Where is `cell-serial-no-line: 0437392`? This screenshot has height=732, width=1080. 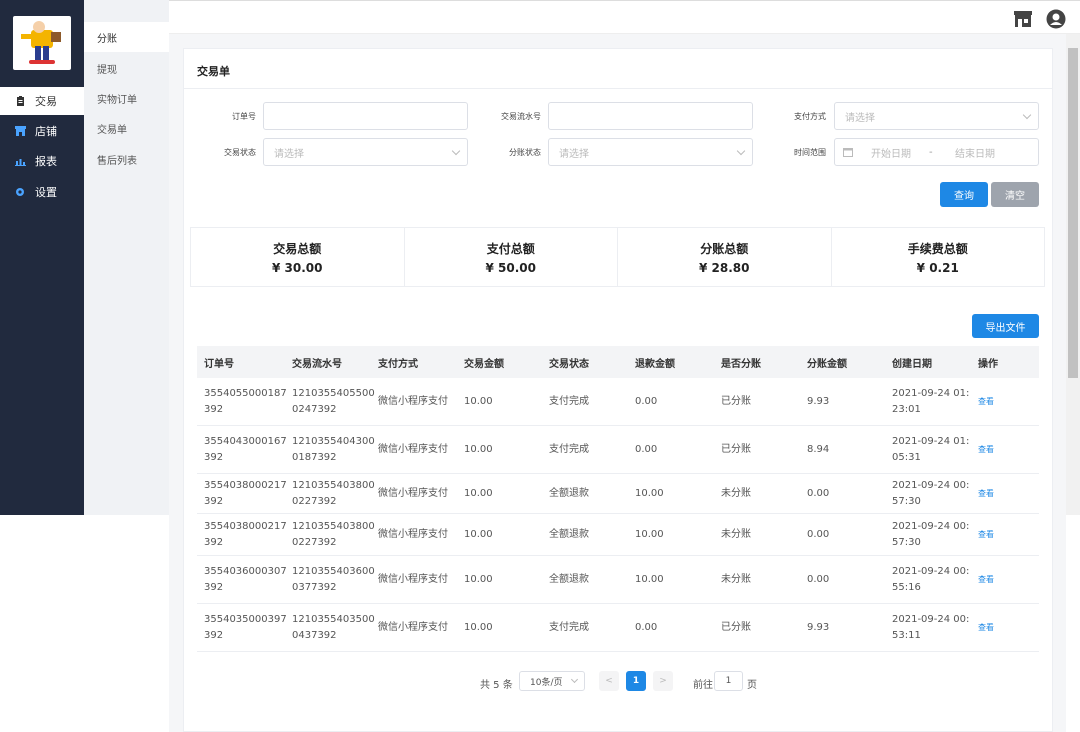 cell-serial-no-line: 0437392 is located at coordinates (314, 635).